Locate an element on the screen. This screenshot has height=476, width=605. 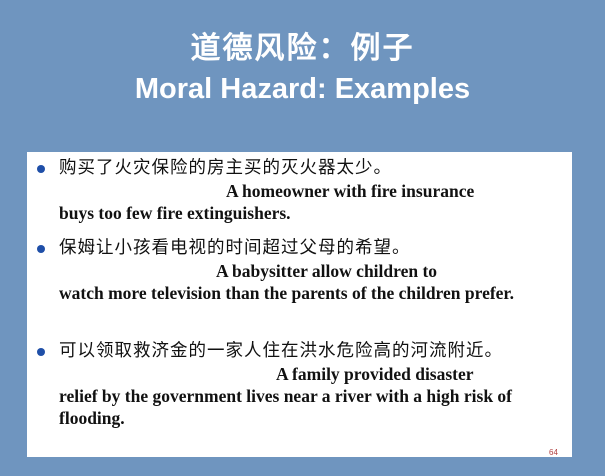
page-number: 64 is located at coordinates (553, 452).